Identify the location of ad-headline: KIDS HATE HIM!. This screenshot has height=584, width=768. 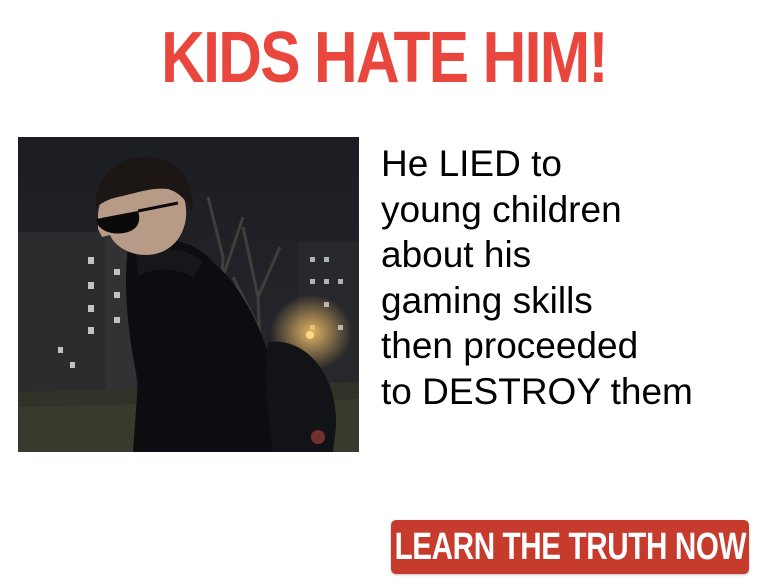
(384, 58).